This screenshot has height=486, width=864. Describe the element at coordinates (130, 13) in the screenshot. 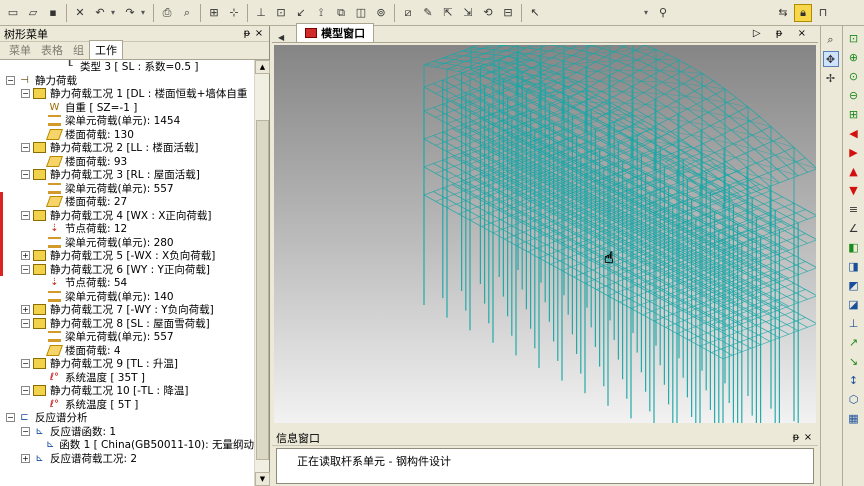

I see `redo-icon: ↷` at that location.